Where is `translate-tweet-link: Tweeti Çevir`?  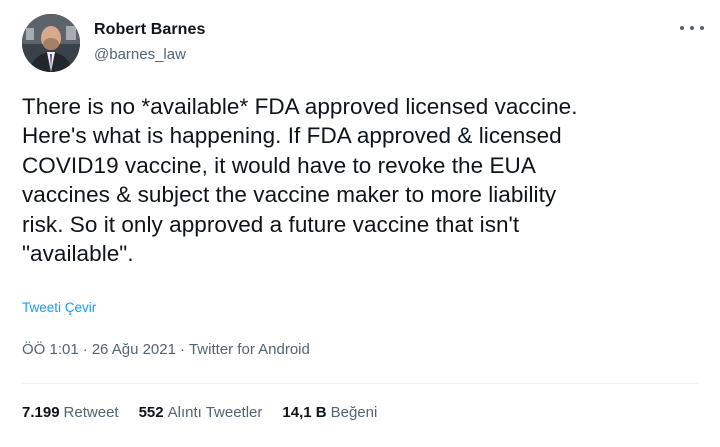
translate-tweet-link: Tweeti Çevir is located at coordinates (59, 307).